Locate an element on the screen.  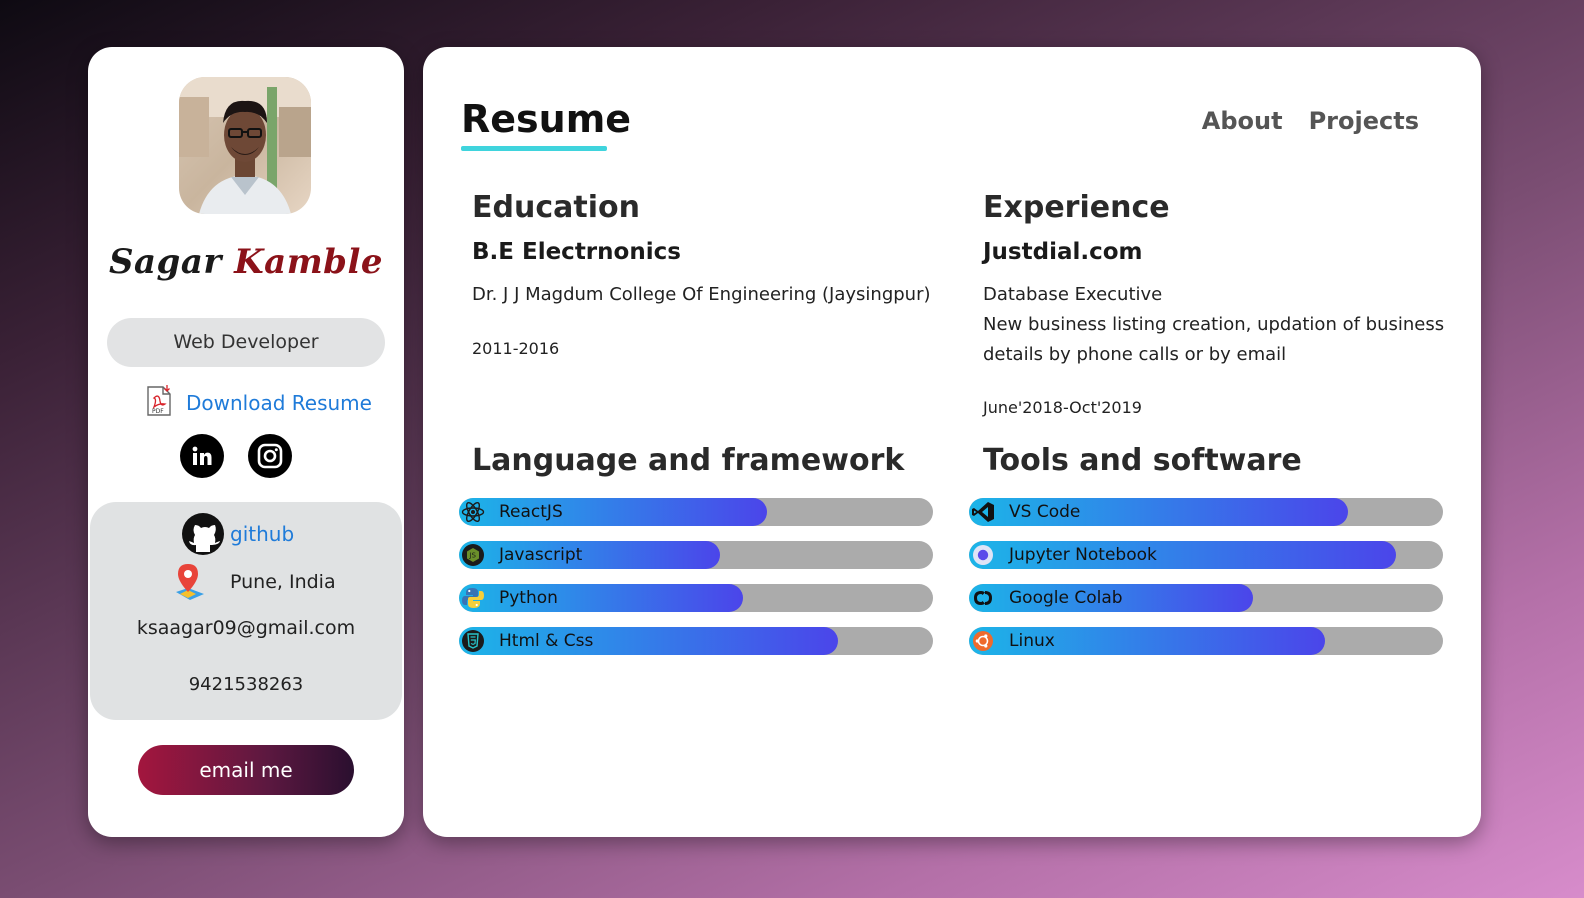
skill-bar: Python is located at coordinates (696, 598).